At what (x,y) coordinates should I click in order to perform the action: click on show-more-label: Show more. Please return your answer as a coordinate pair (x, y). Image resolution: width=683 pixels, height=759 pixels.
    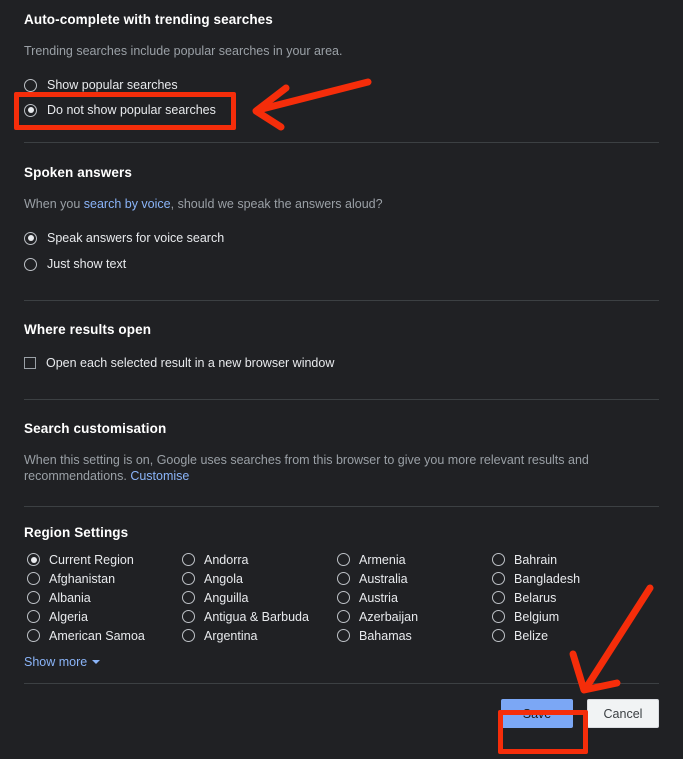
    Looking at the image, I should click on (56, 662).